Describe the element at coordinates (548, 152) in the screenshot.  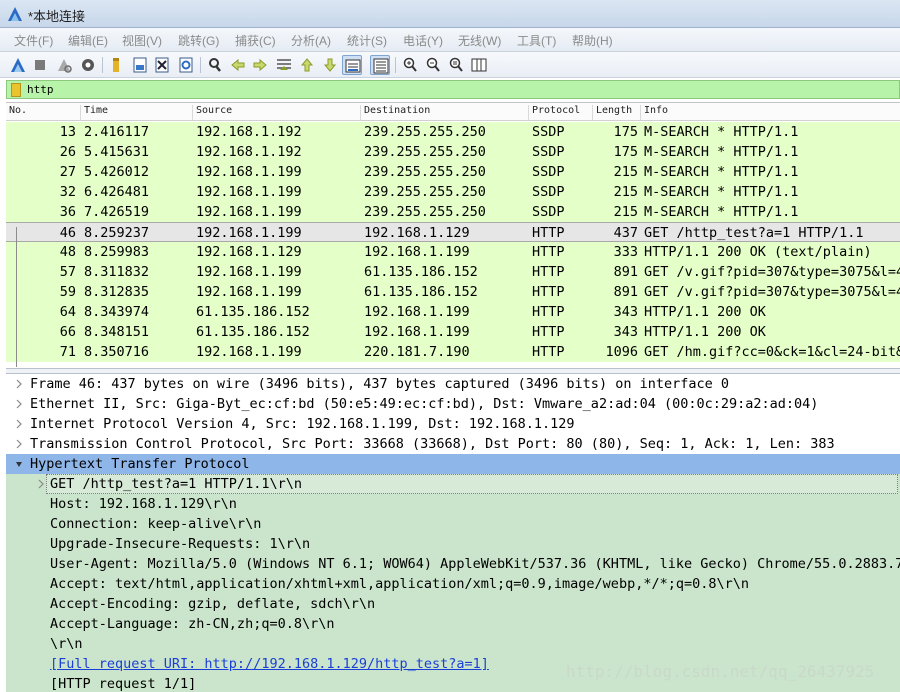
I see `packet-protocol: SSDP` at that location.